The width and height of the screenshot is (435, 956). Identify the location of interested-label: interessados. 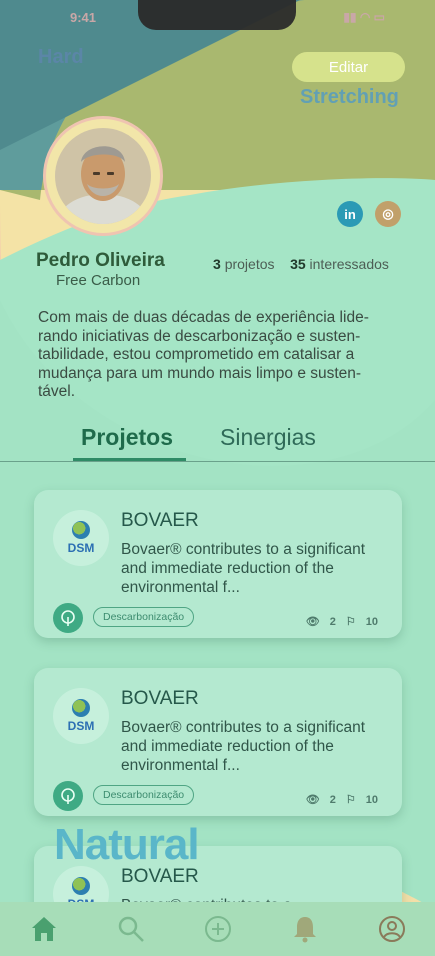
(349, 264).